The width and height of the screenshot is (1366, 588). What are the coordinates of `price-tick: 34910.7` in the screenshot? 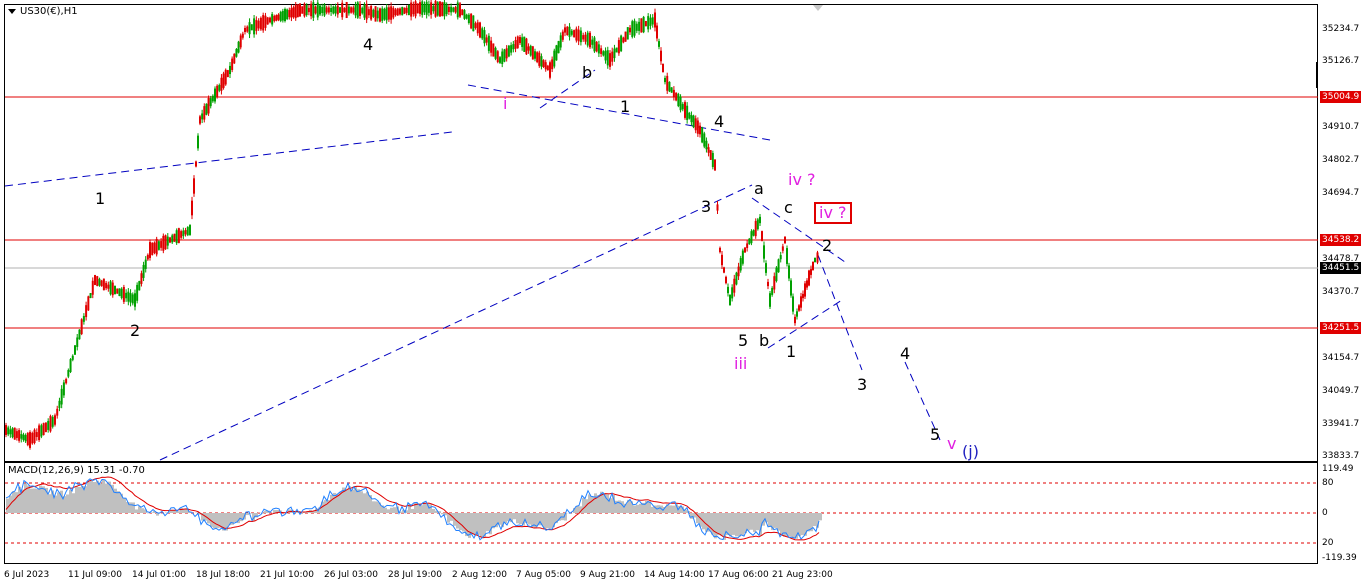 It's located at (1341, 127).